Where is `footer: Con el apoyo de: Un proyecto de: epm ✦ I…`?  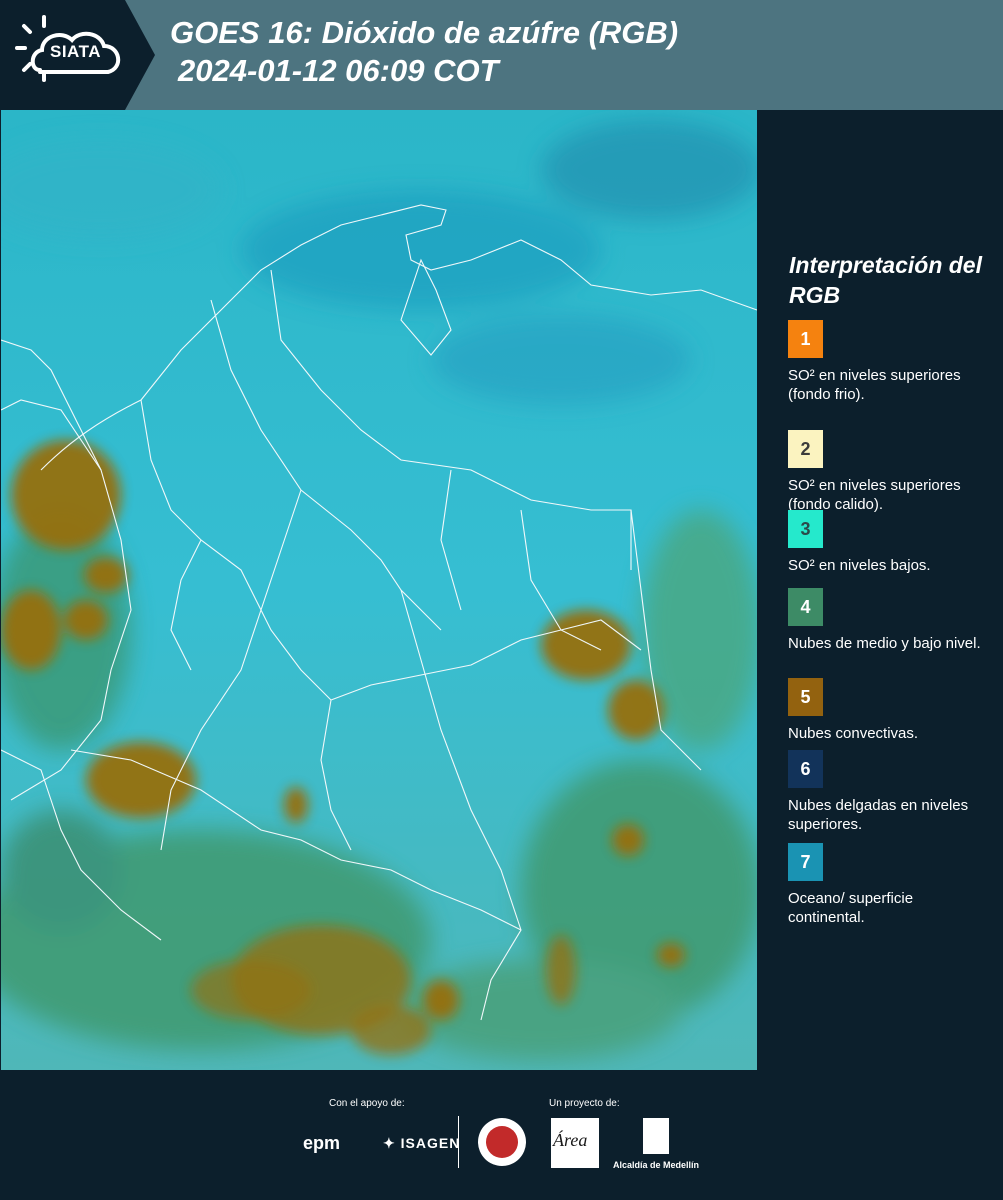
footer: Con el apoyo de: Un proyecto de: epm ✦ I… is located at coordinates (501, 1135).